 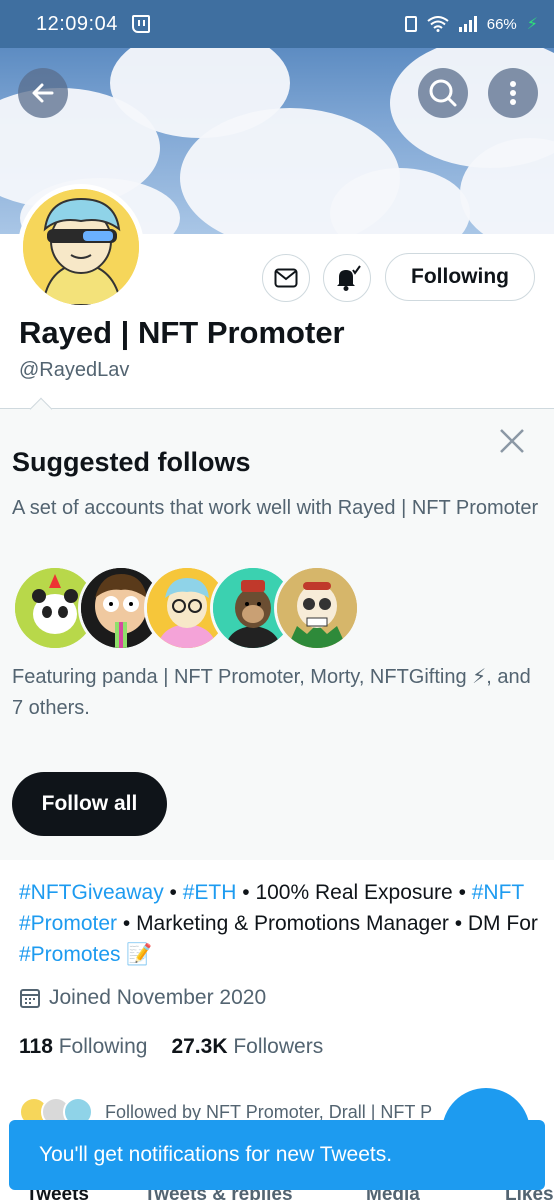 I want to click on bio-text: • 100% Real Exposure •, so click(x=354, y=892).